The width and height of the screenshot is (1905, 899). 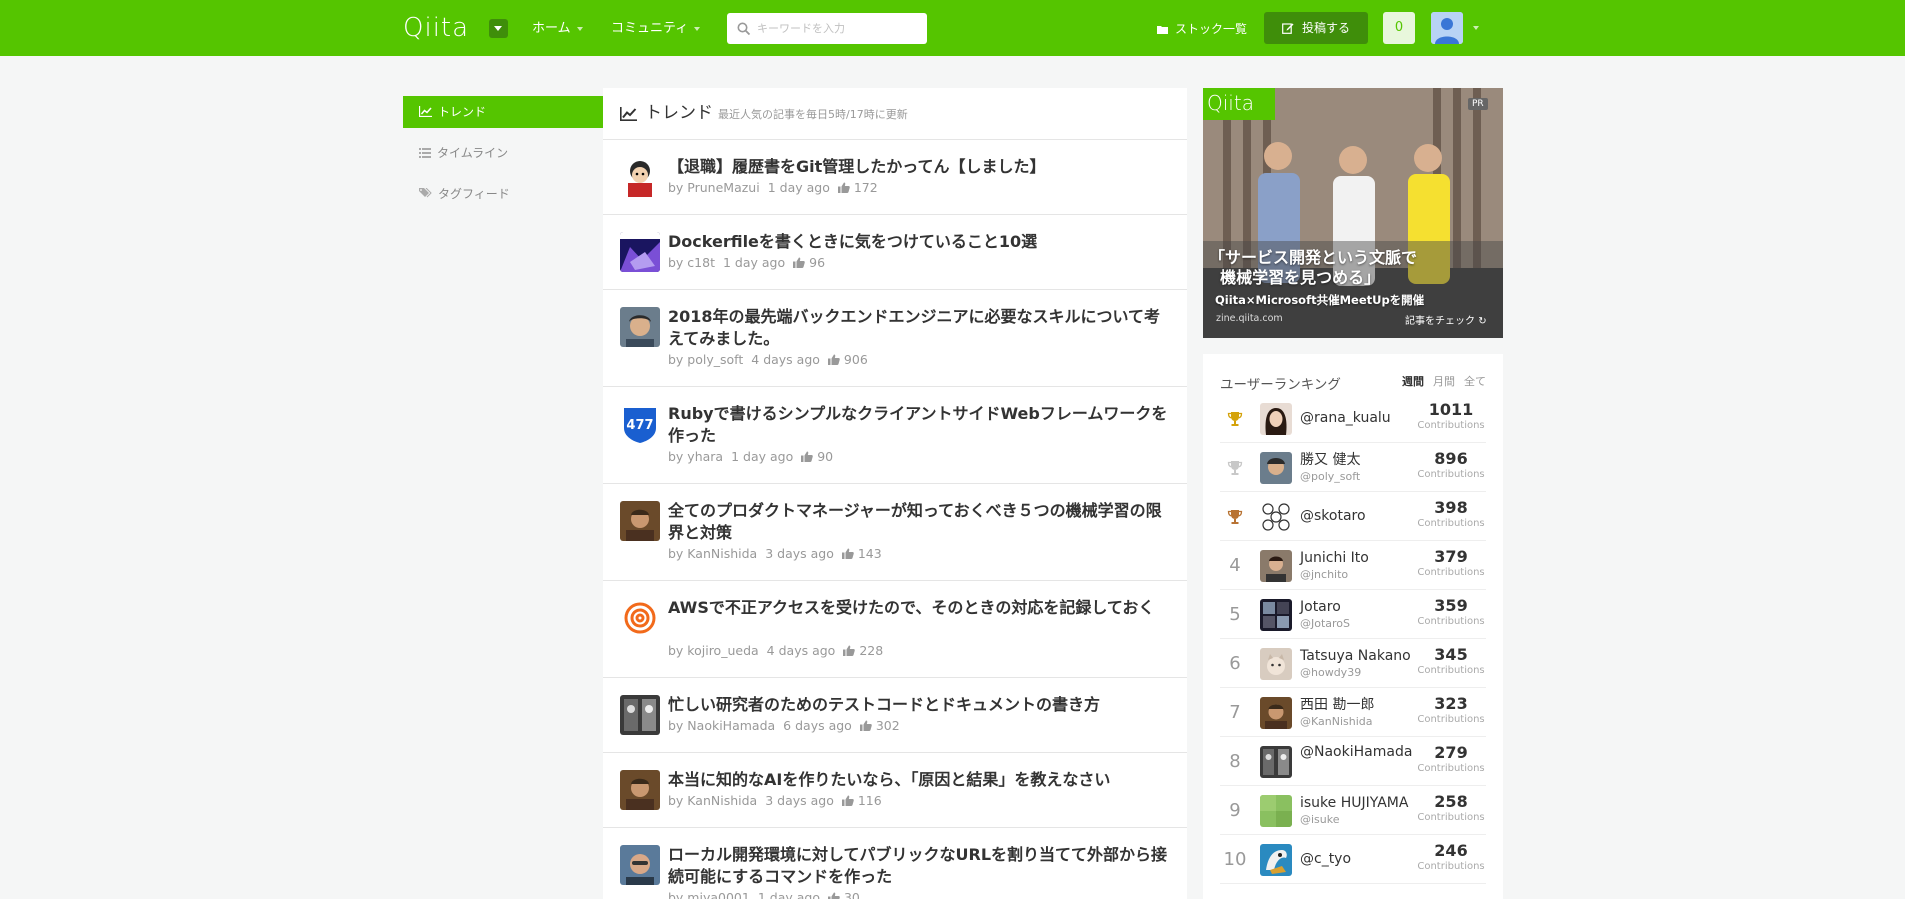 I want to click on ranking-row: @skotaro 398 Contributions, so click(x=1353, y=516).